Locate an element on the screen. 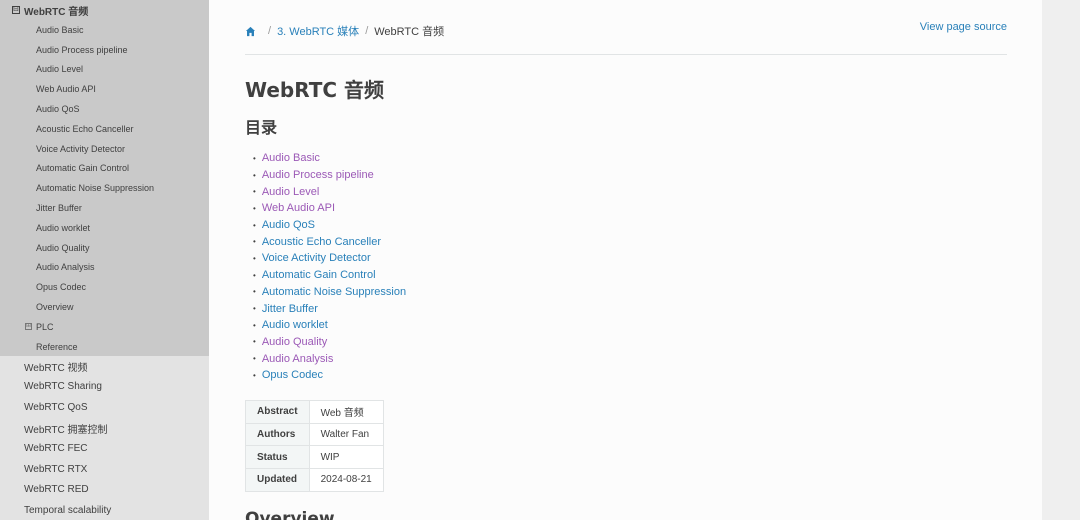 This screenshot has height=520, width=1080. breadcrumb-parent-link: 3. WebRTC 媒体 is located at coordinates (318, 31).